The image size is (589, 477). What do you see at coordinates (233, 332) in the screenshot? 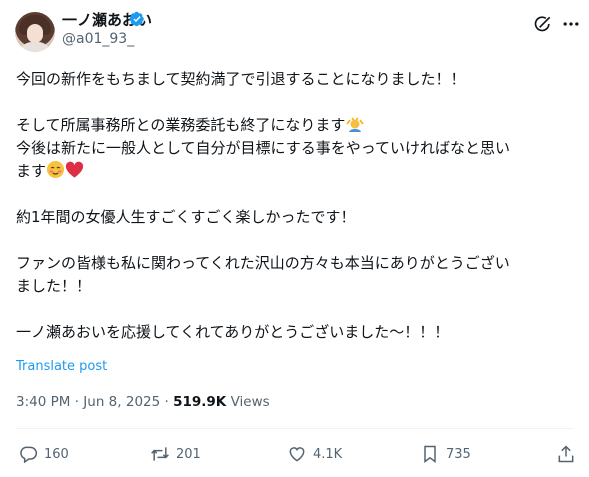
I see `tweet-line: 一ノ瀬あおいを応援してくれてありがとうございました〜！！！` at bounding box center [233, 332].